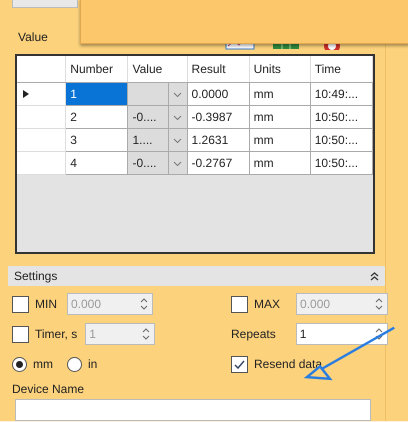 This screenshot has width=408, height=422. I want to click on device-name-label: Device Name, so click(49, 389).